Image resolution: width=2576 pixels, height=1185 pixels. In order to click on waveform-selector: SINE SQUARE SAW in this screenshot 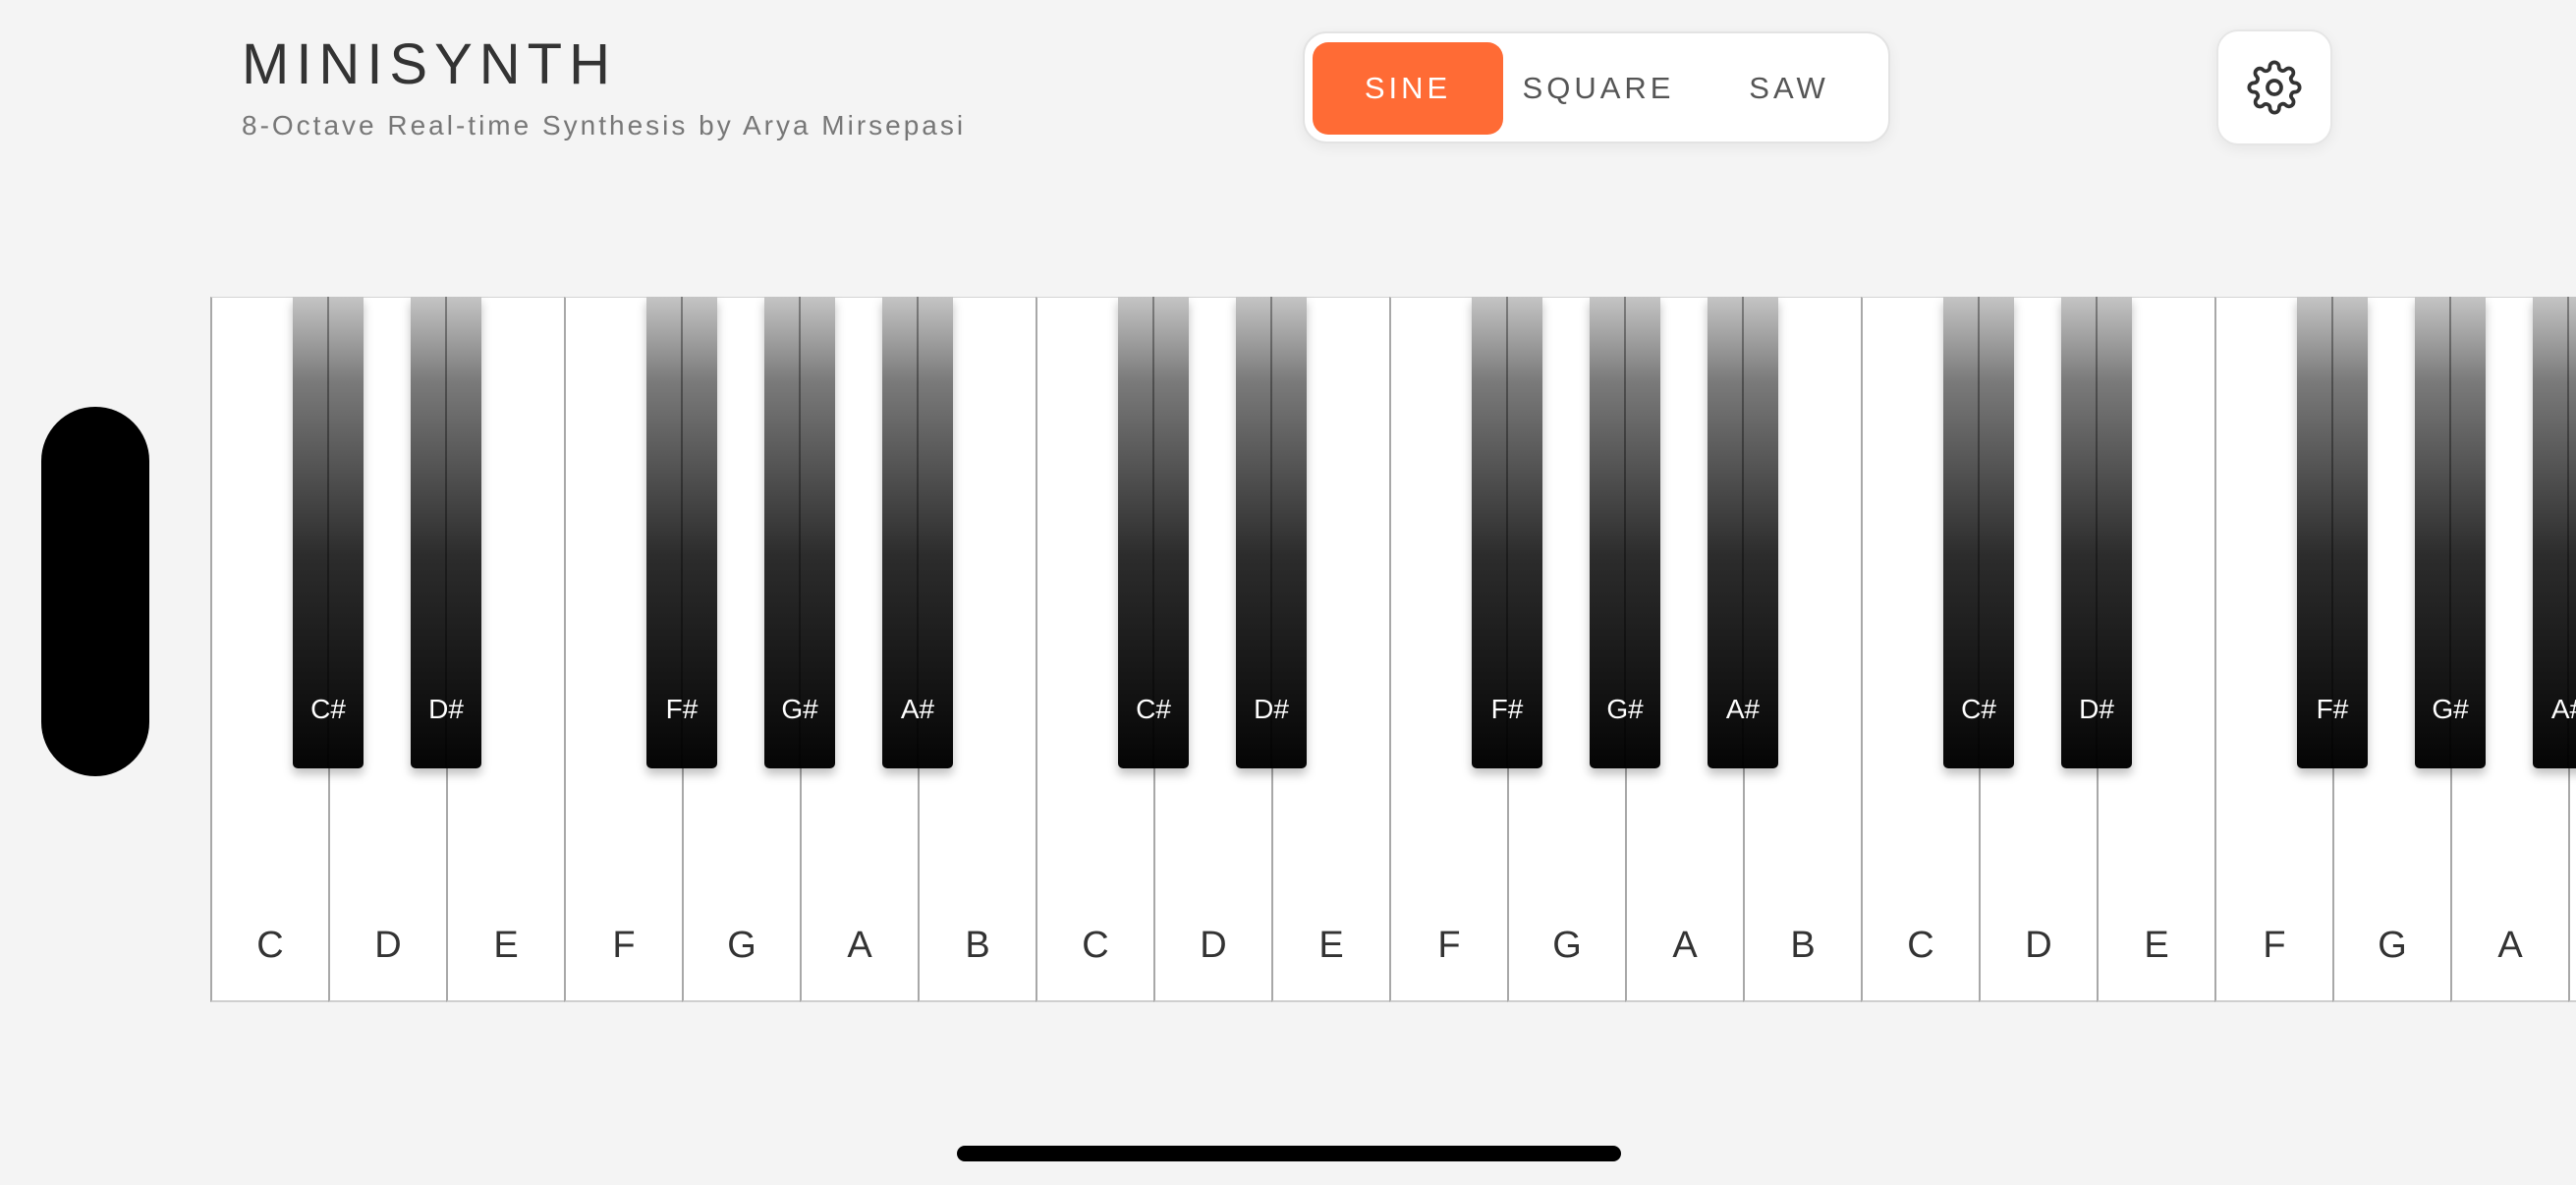, I will do `click(1596, 87)`.